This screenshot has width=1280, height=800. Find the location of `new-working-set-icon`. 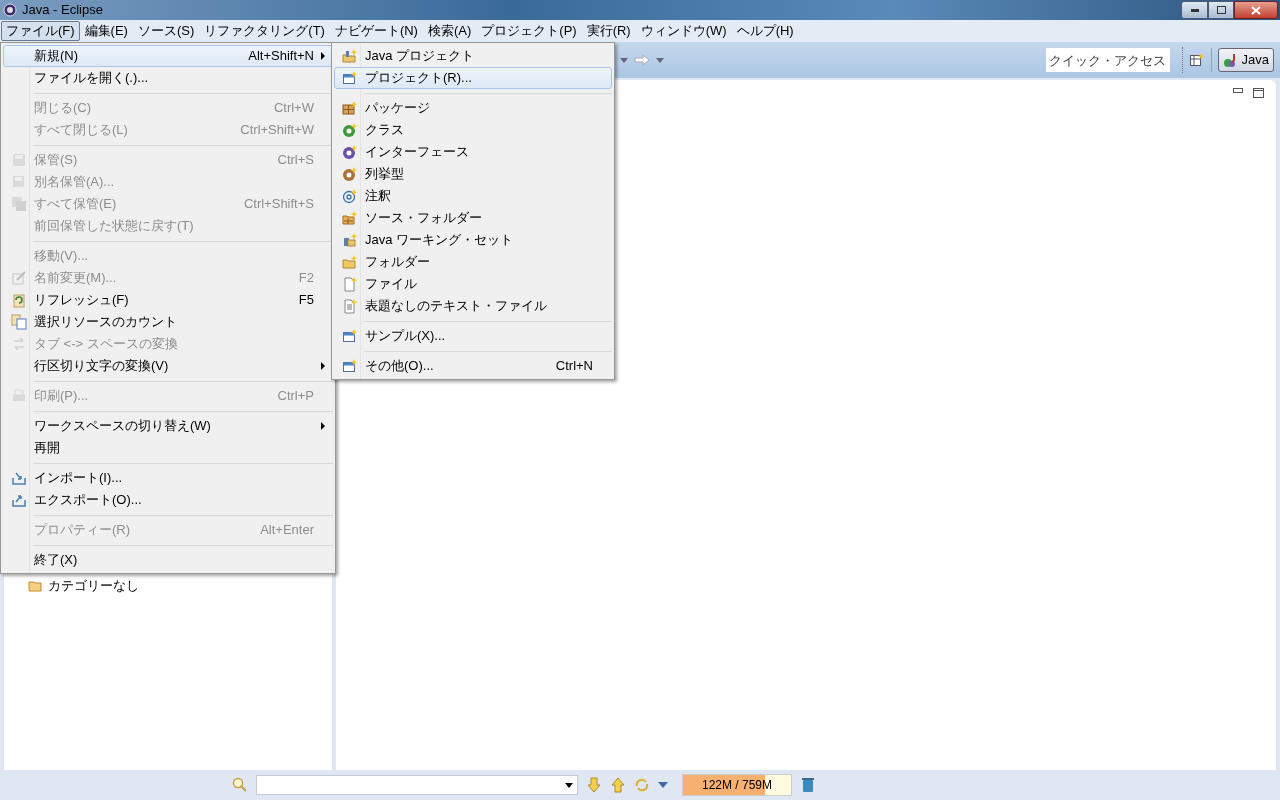

new-working-set-icon is located at coordinates (350, 240).